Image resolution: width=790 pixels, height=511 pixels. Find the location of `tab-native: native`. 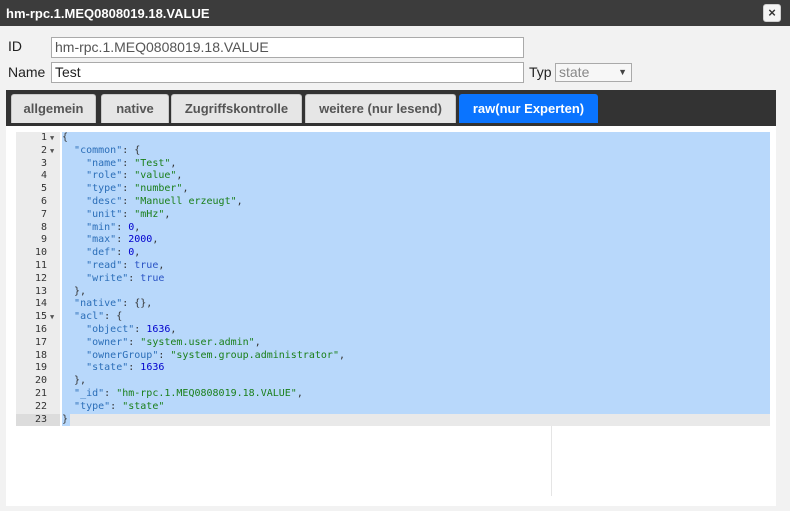

tab-native: native is located at coordinates (135, 108).